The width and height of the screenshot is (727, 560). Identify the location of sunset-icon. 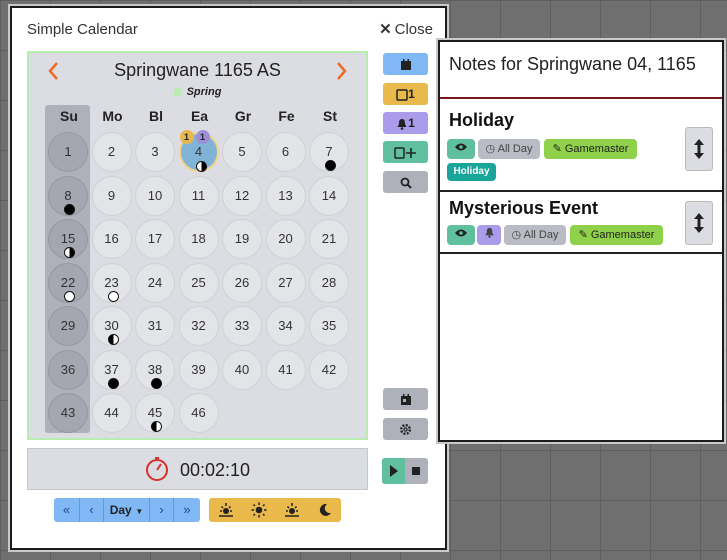
(291, 510).